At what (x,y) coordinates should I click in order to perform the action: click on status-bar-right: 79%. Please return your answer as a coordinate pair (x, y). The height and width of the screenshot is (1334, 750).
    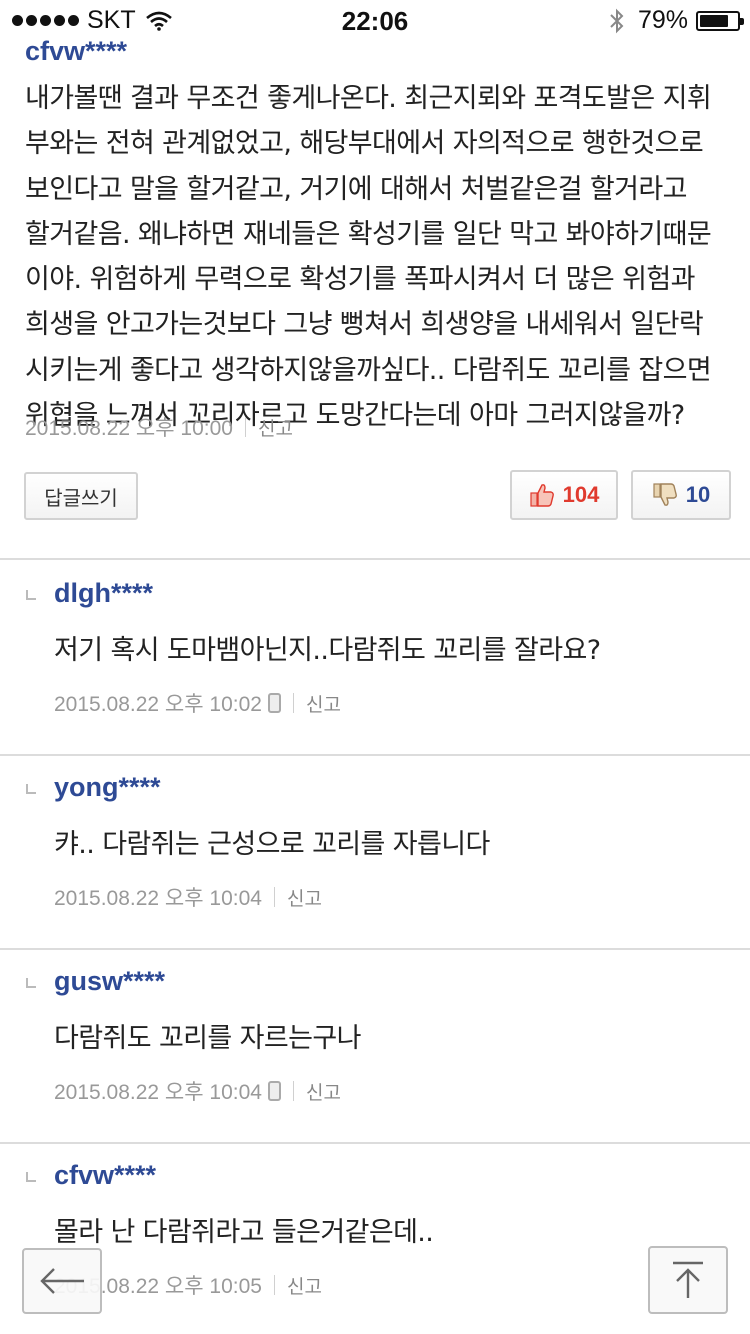
    Looking at the image, I should click on (676, 20).